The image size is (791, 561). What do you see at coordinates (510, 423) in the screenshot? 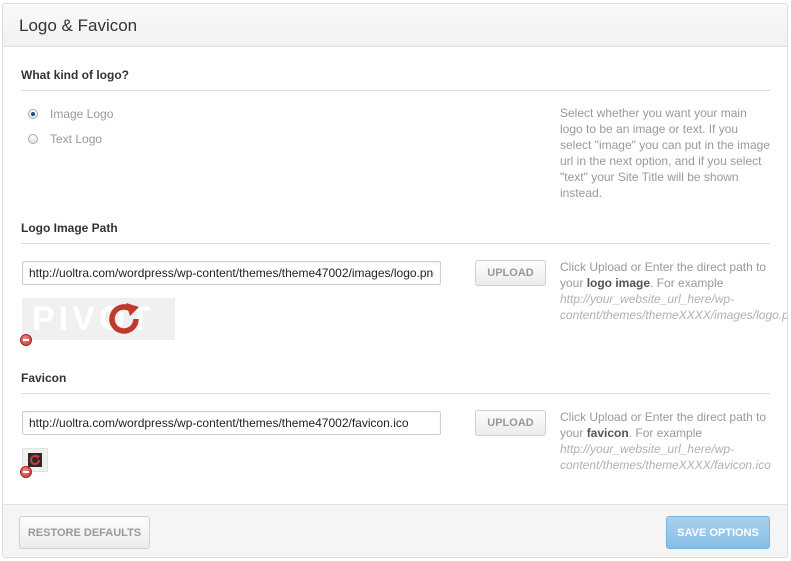
I see `favicon-upload-button: UPLOAD` at bounding box center [510, 423].